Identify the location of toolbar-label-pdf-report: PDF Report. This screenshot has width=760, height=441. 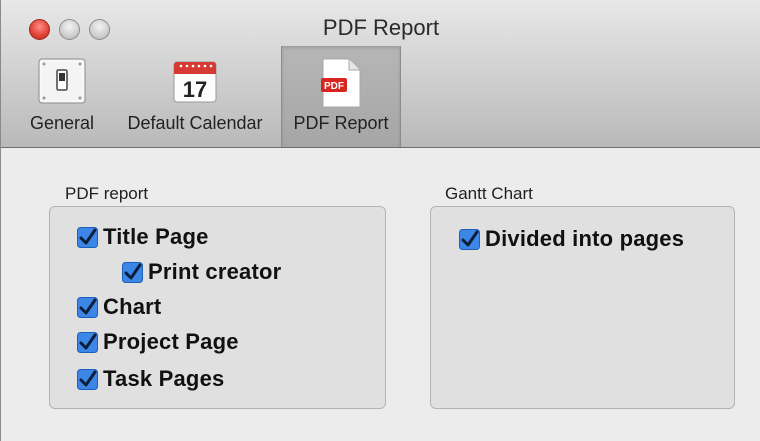
(341, 123).